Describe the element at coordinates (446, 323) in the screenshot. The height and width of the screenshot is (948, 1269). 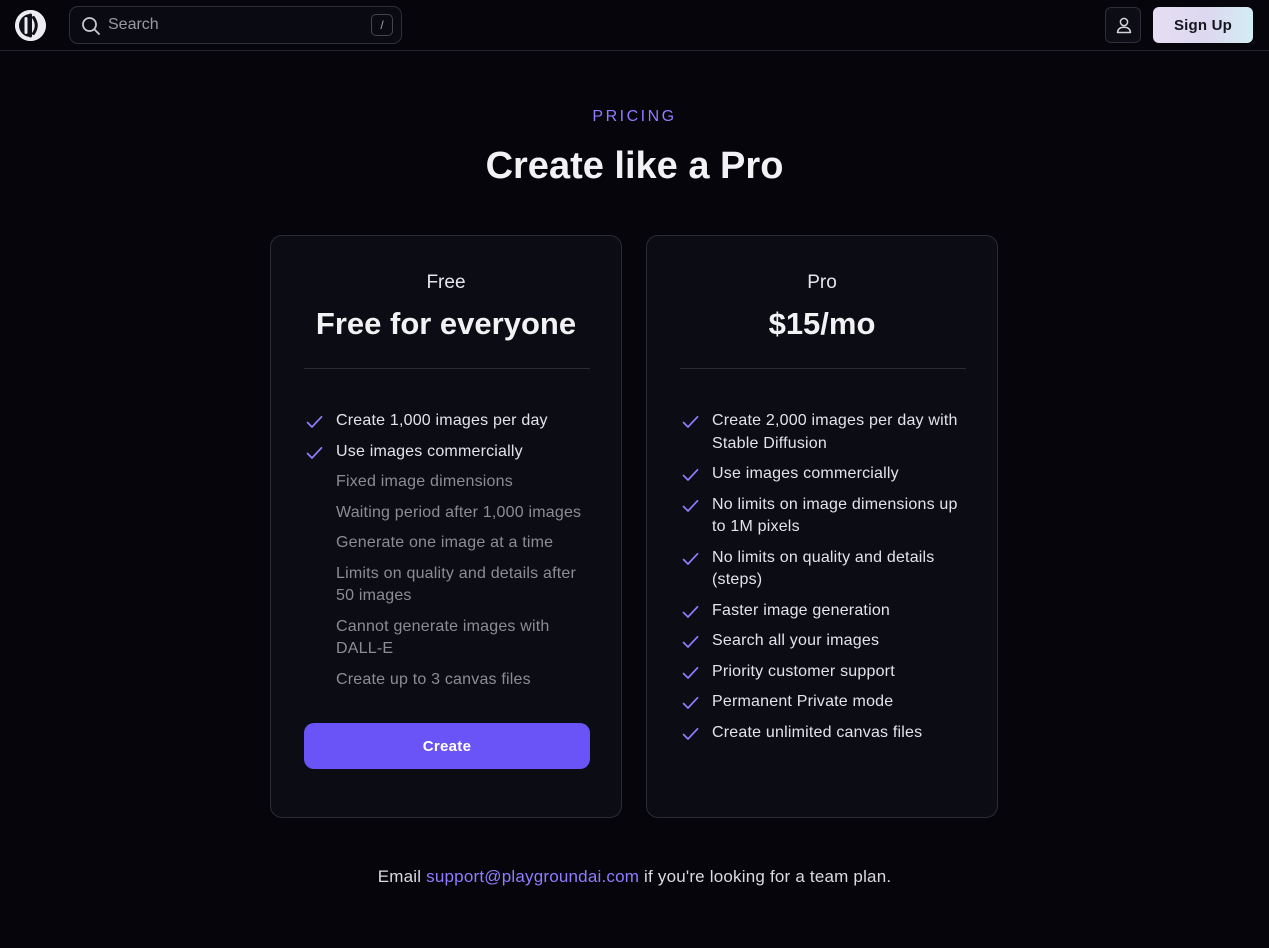
I see `plan-price: Free for everyone` at that location.